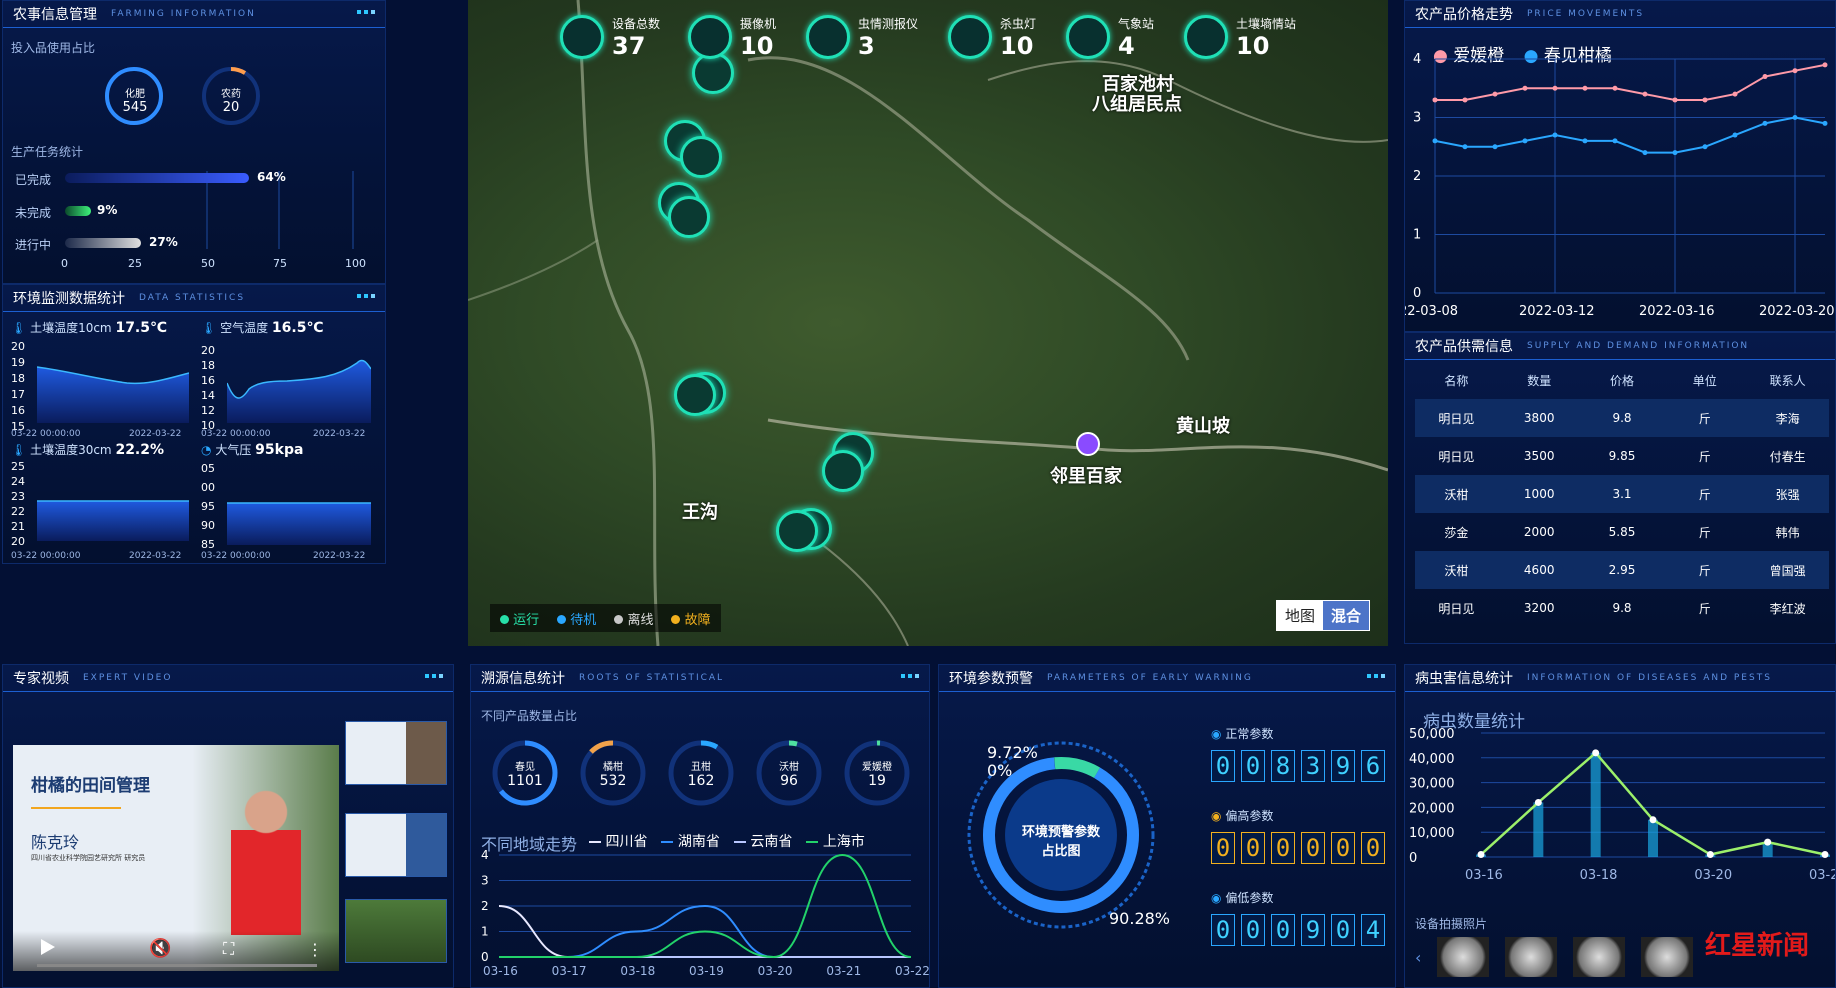  Describe the element at coordinates (299, 523) in the screenshot. I see `env-area-chart` at that location.